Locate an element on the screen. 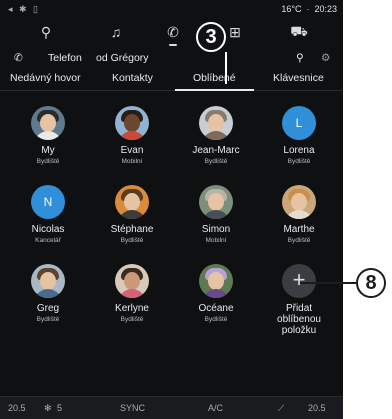  contact-name: Kerlyne is located at coordinates (132, 308).